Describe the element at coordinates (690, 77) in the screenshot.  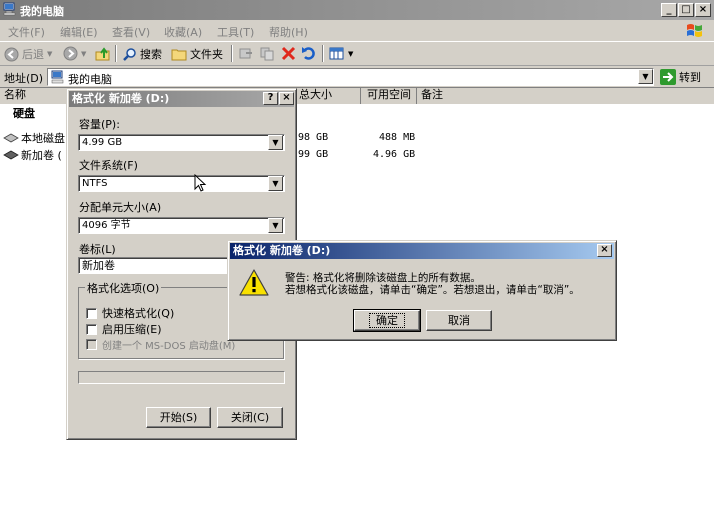
I see `go-label: 转到` at that location.